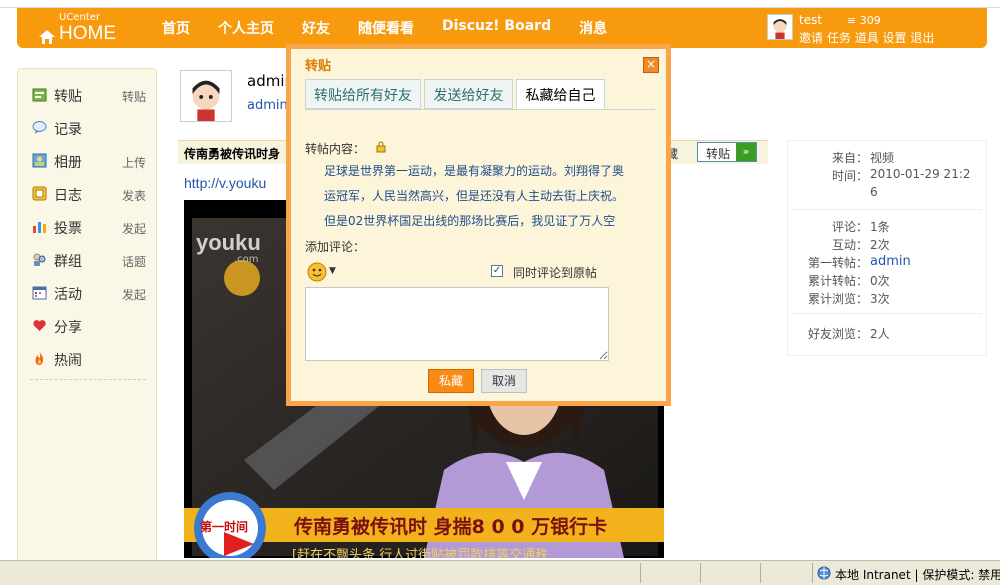 This screenshot has height=585, width=1000. I want to click on tab-underline, so click(480, 109).